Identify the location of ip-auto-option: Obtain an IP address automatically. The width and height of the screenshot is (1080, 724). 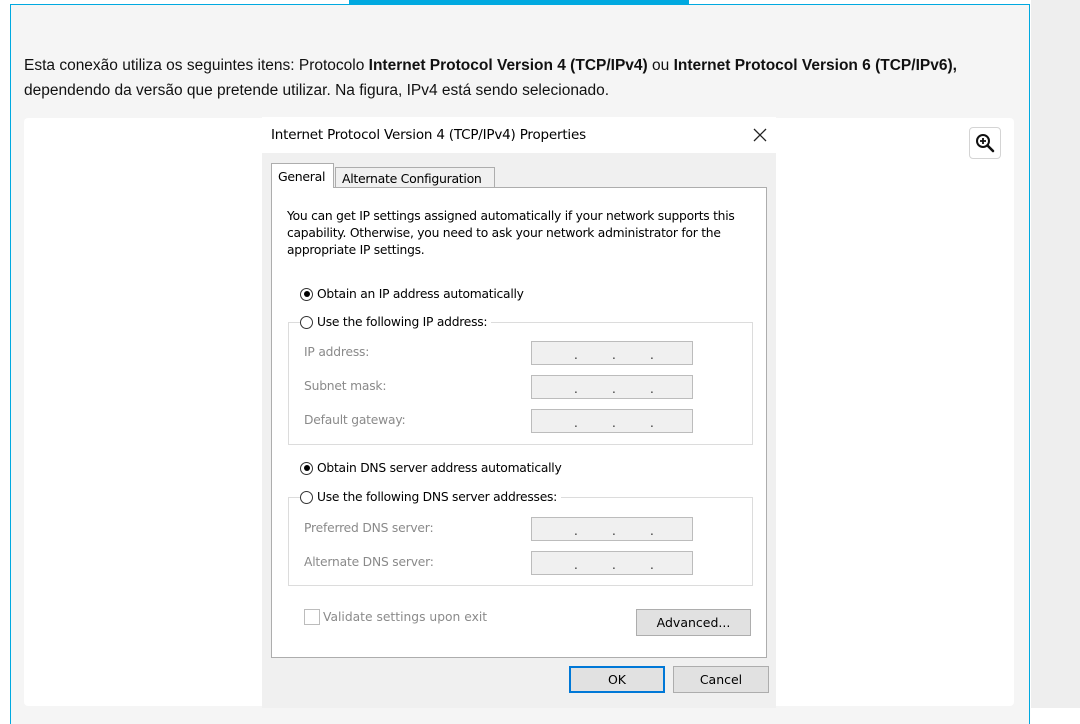
(412, 294).